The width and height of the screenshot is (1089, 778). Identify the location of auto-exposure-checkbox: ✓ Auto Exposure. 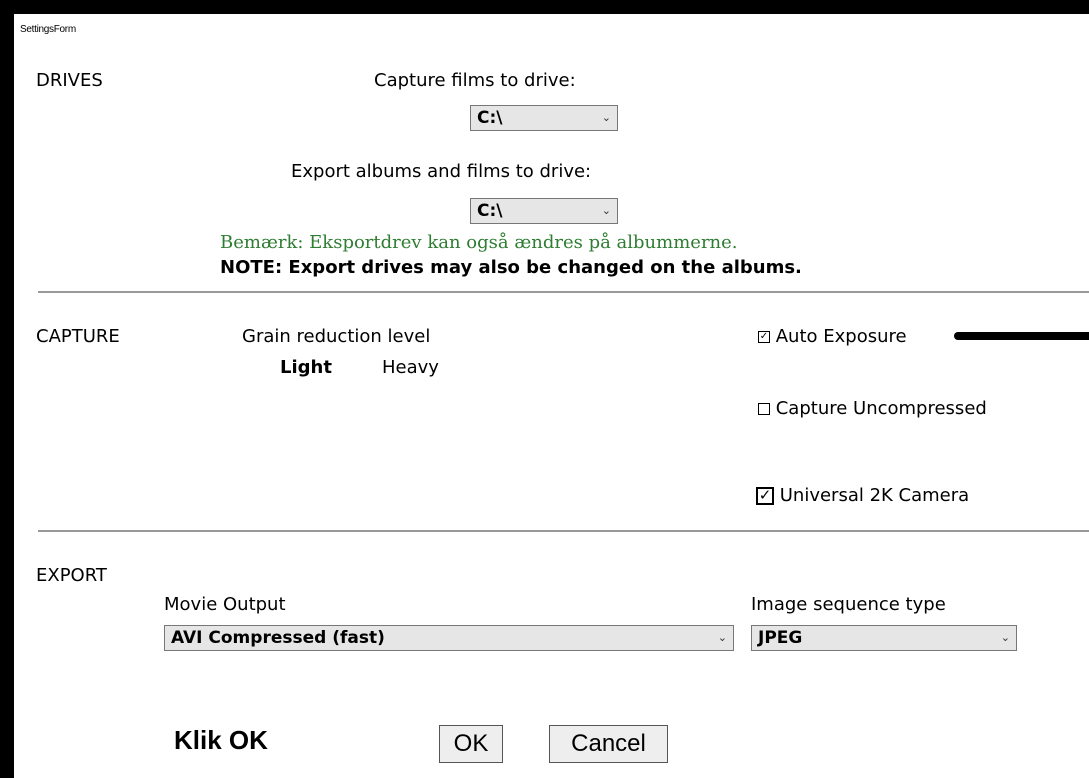
(832, 336).